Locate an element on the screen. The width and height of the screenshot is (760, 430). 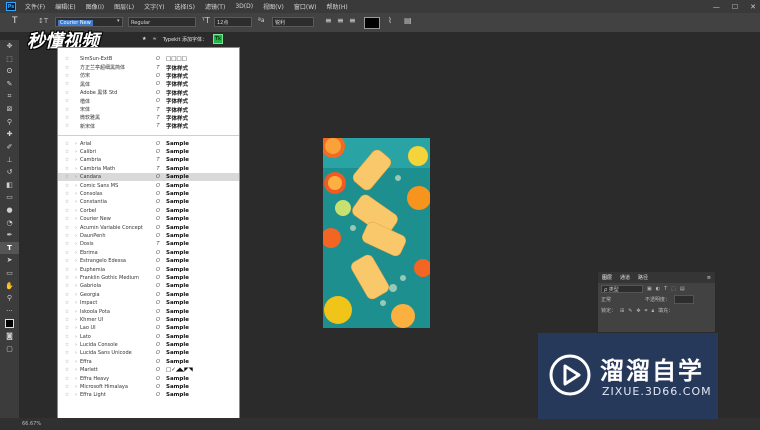
close-icon: ✕ is located at coordinates (753, 7).